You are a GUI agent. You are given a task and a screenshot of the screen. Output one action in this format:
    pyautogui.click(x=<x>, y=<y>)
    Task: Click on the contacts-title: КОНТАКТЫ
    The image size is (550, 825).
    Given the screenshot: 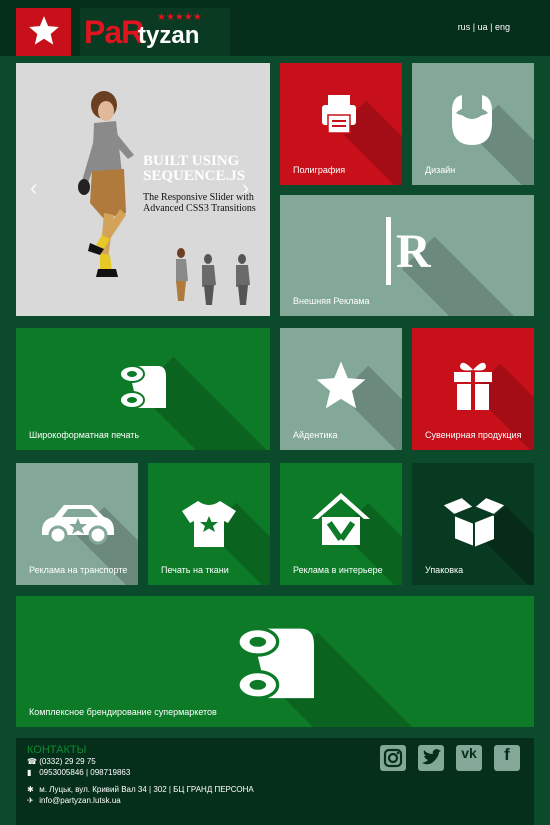 What is the action you would take?
    pyautogui.click(x=57, y=750)
    